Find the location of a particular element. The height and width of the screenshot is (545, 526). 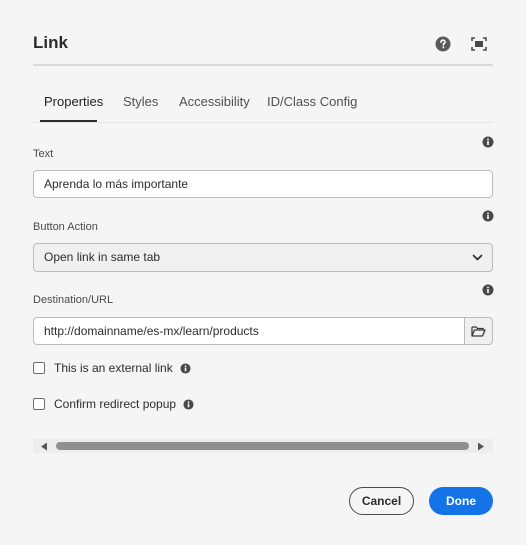

help-icon is located at coordinates (443, 44).